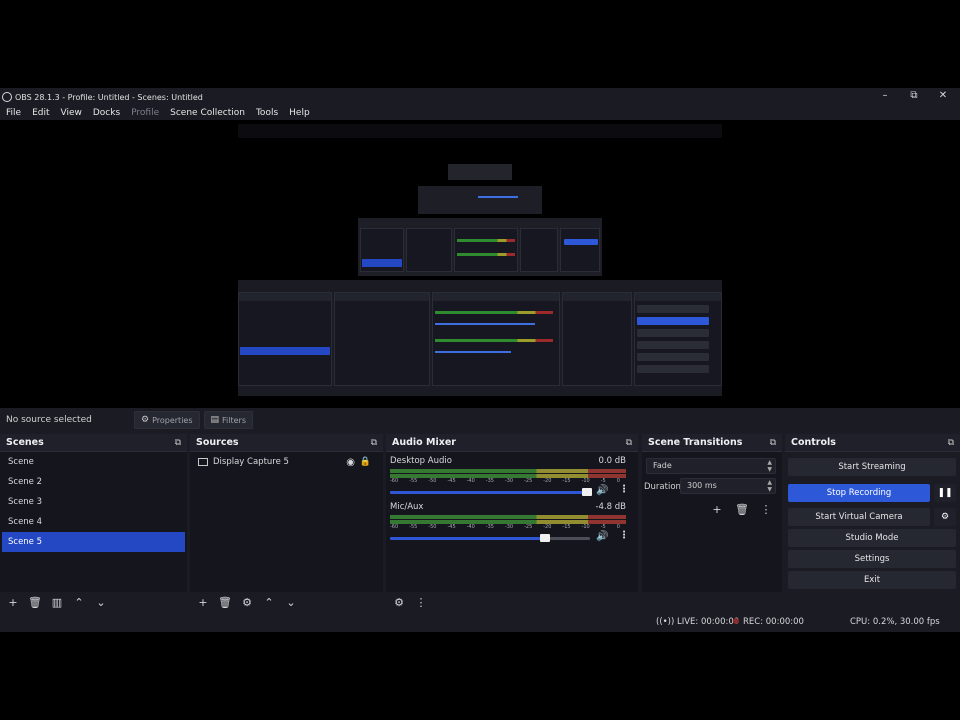 This screenshot has height=720, width=960. What do you see at coordinates (872, 443) in the screenshot?
I see `controls-header: Controls ⧉` at bounding box center [872, 443].